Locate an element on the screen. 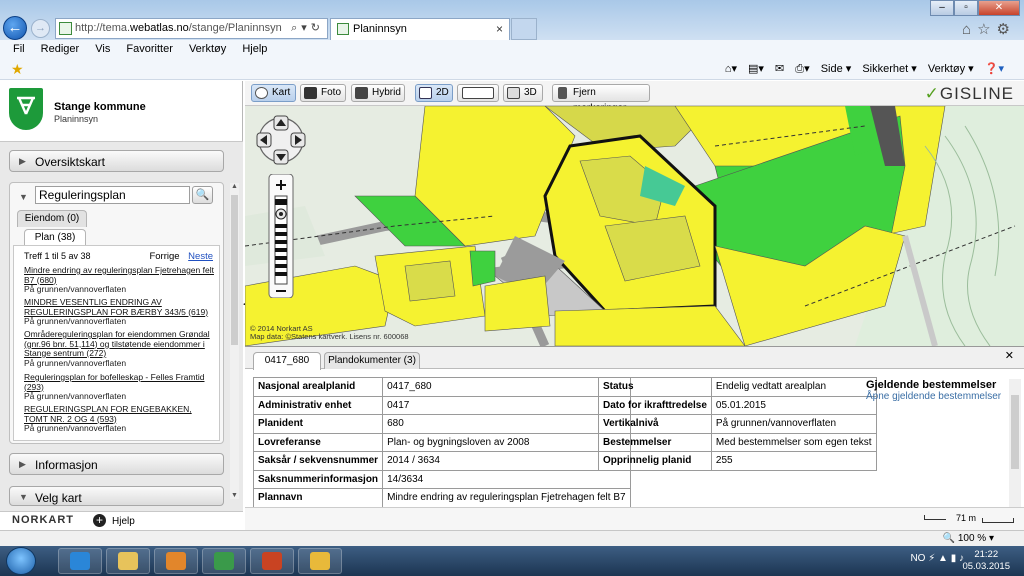 This screenshot has height=576, width=1024. scroll-up-icon: ▲ is located at coordinates (234, 186).